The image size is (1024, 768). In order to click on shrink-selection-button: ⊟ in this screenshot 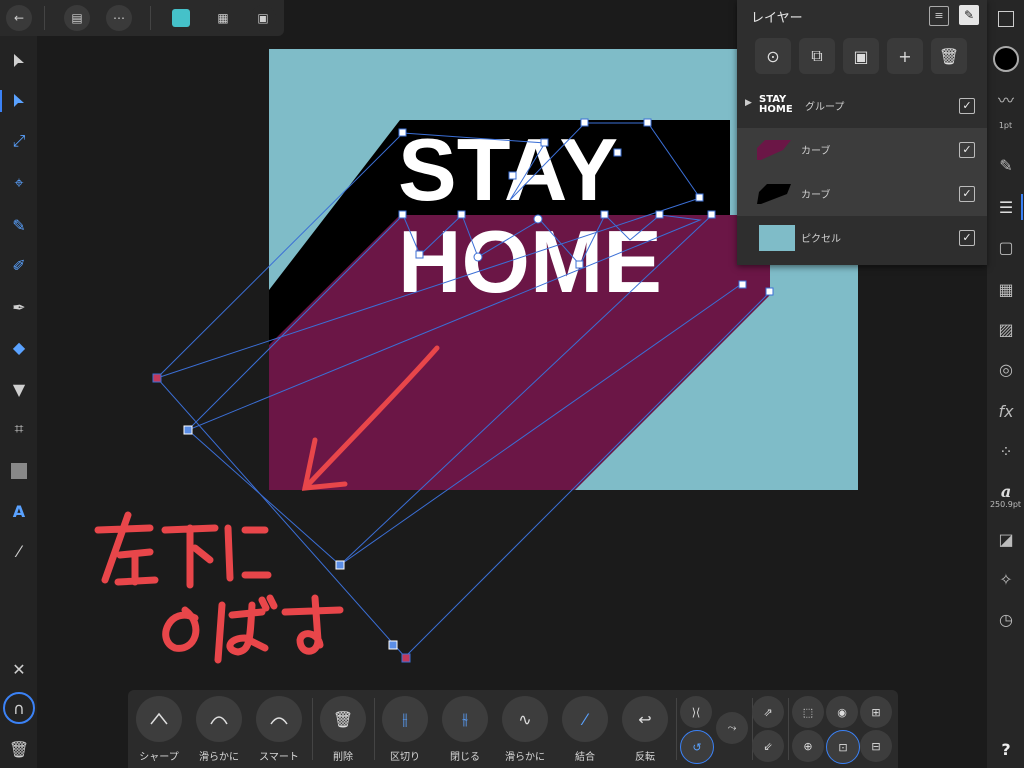, I will do `click(876, 746)`.